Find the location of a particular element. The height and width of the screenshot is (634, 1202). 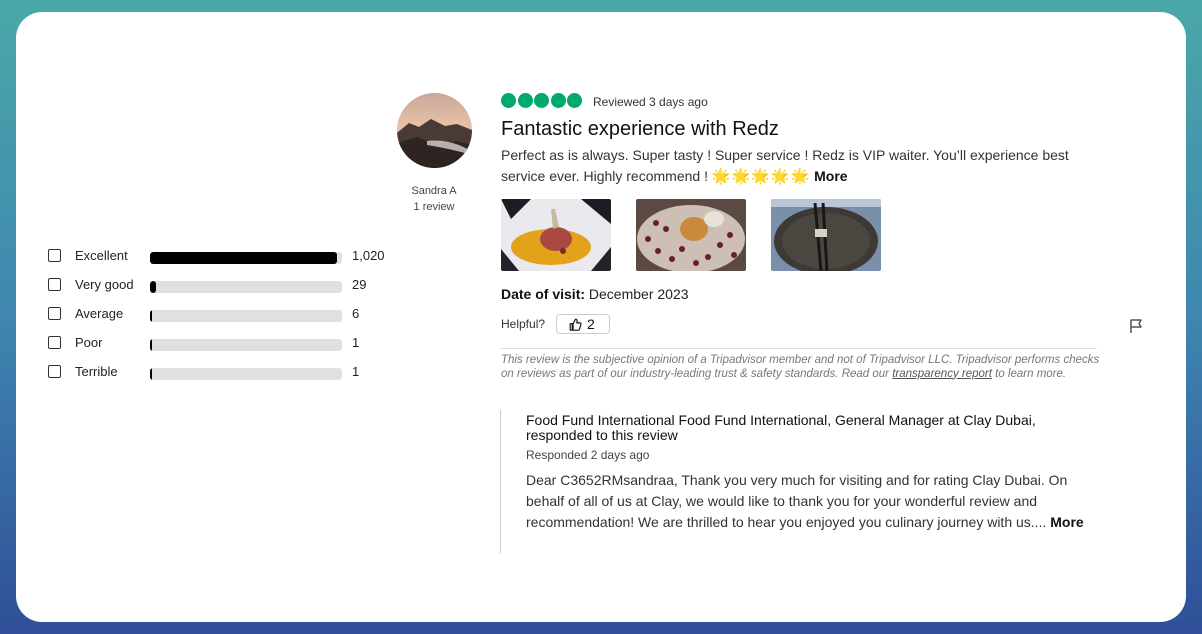

disclaimer-text-end: to learn more. is located at coordinates (1031, 373).